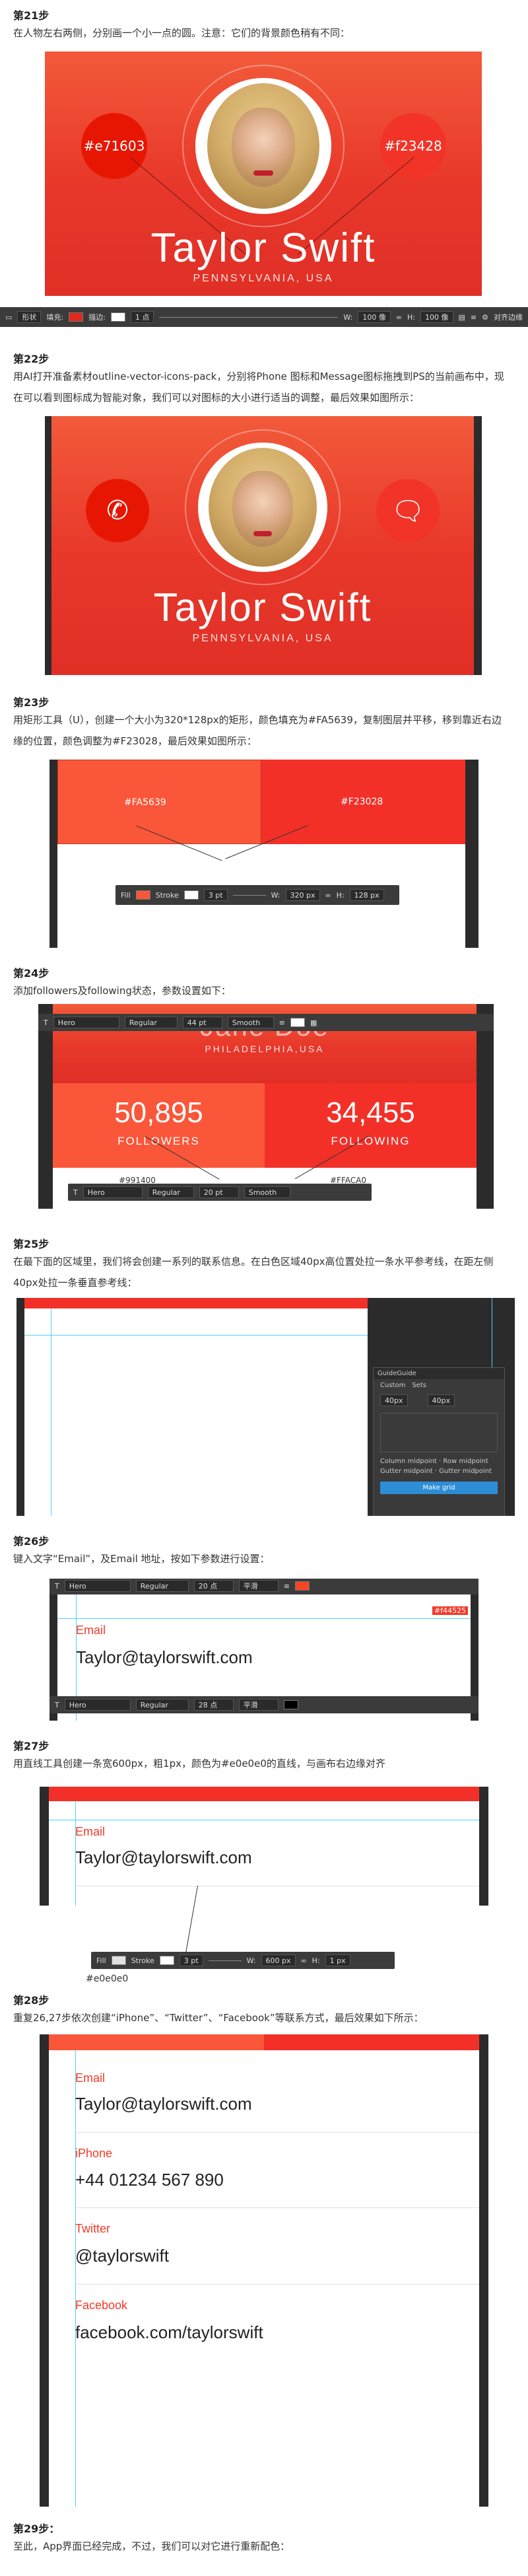  Describe the element at coordinates (441, 1400) in the screenshot. I see `margin-top-field: 40px` at that location.